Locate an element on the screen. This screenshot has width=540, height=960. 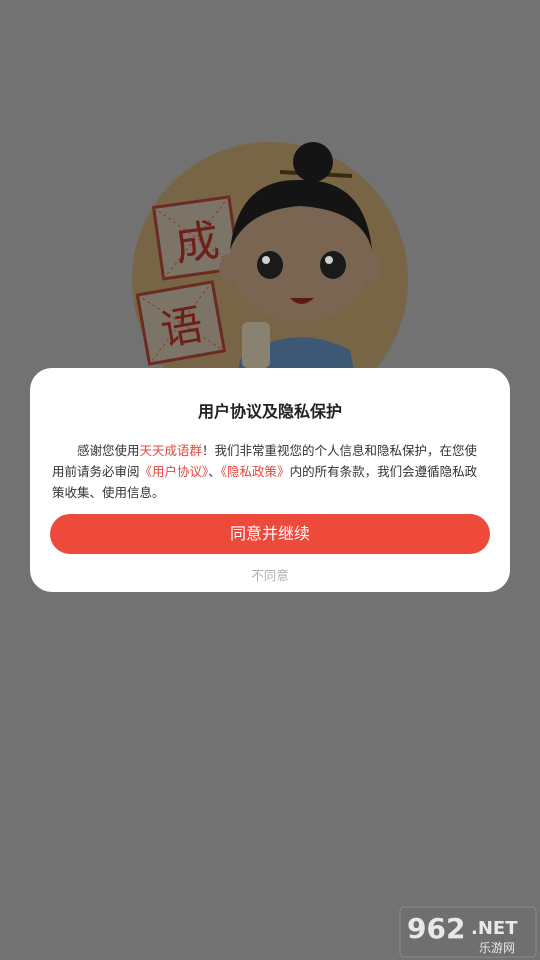
mascot-illustration: 成 语 is located at coordinates (270, 266).